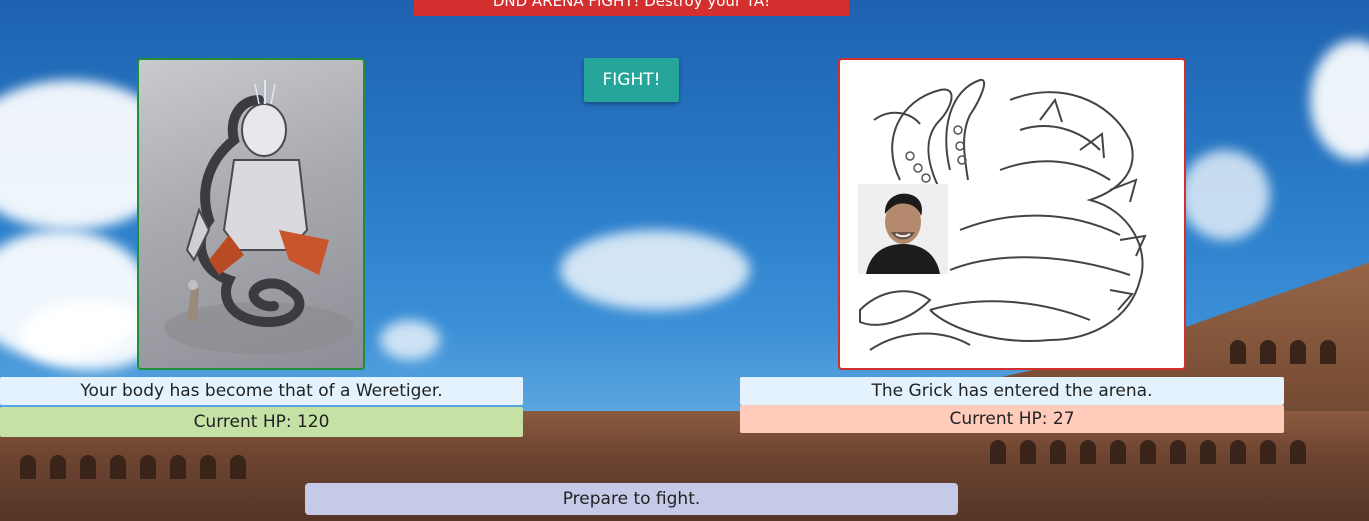  What do you see at coordinates (631, 5) in the screenshot?
I see `page-title: DND ARENA FIGHT! Destroy your TA!` at bounding box center [631, 5].